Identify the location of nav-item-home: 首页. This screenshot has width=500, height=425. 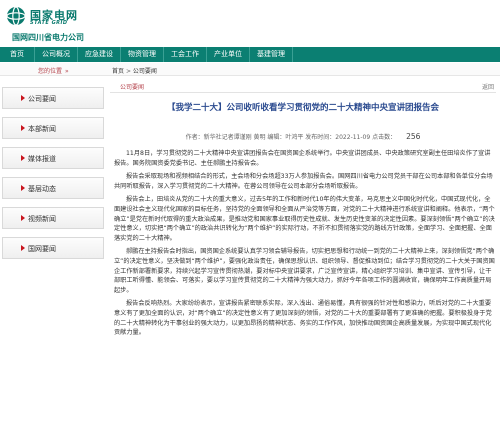
(17, 54).